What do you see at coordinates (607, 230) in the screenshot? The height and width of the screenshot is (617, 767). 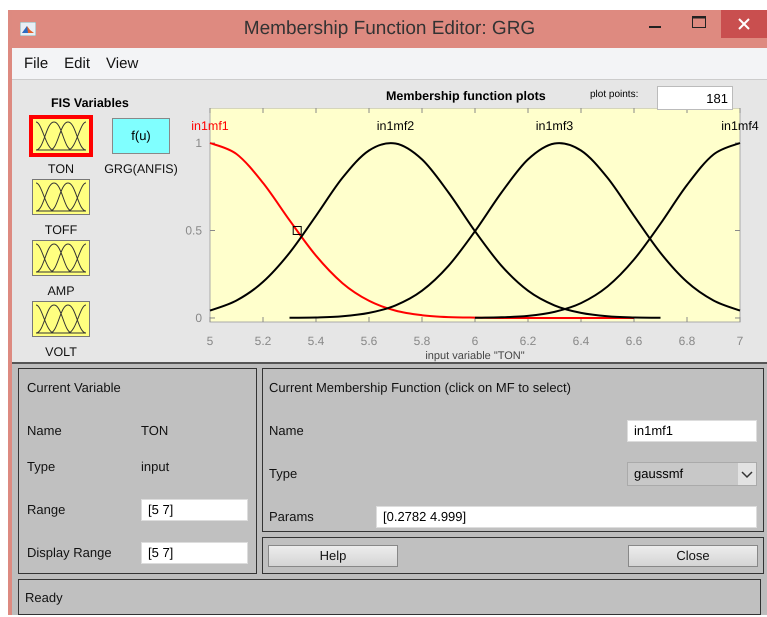 I see `membership-curve` at bounding box center [607, 230].